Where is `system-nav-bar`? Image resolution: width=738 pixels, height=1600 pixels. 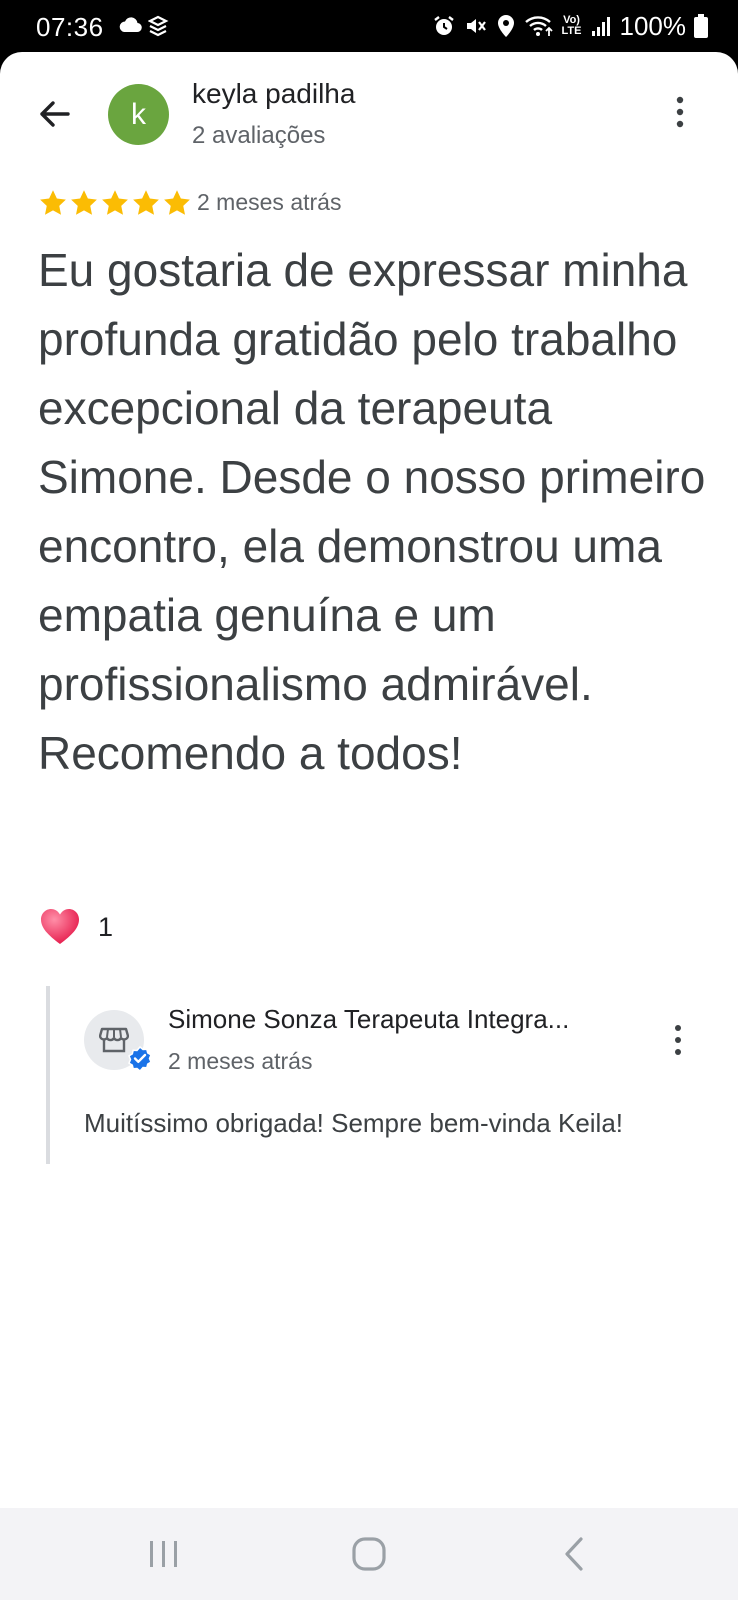 system-nav-bar is located at coordinates (369, 1554).